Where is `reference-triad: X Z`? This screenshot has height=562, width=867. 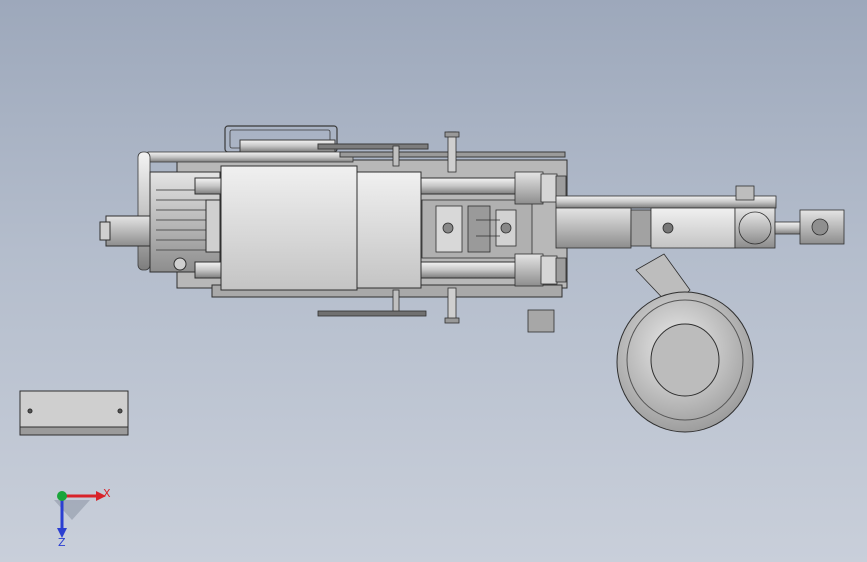 reference-triad: X Z is located at coordinates (82, 518).